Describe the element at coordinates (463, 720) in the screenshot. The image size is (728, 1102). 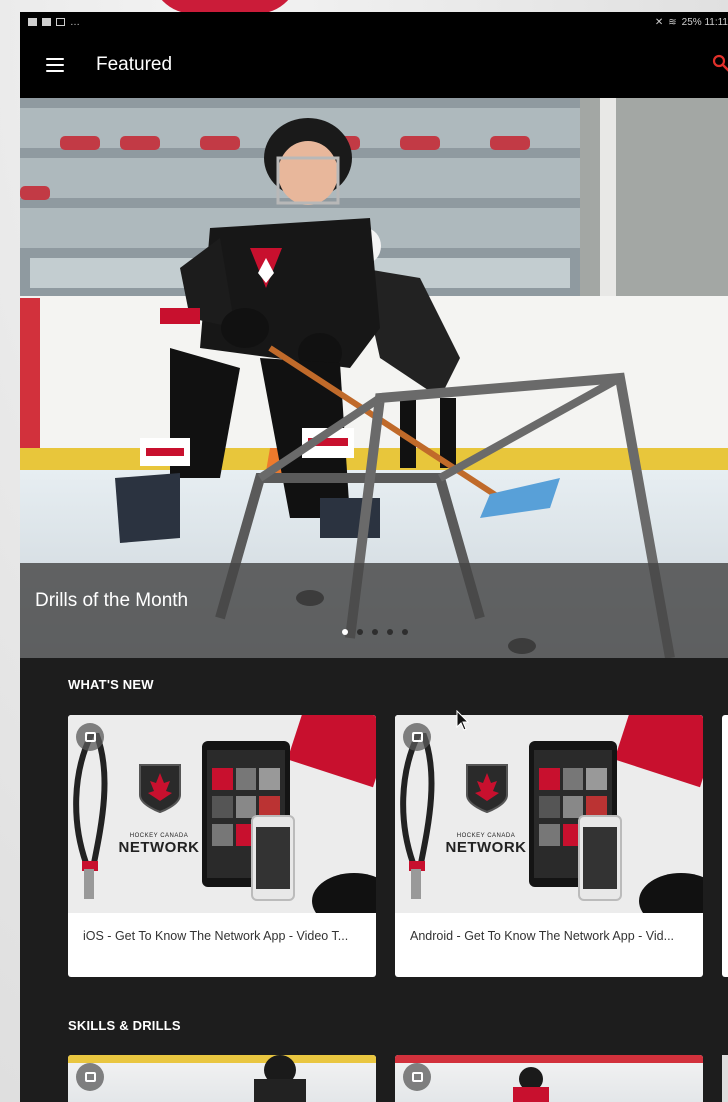
I see `mouse-cursor-icon` at that location.